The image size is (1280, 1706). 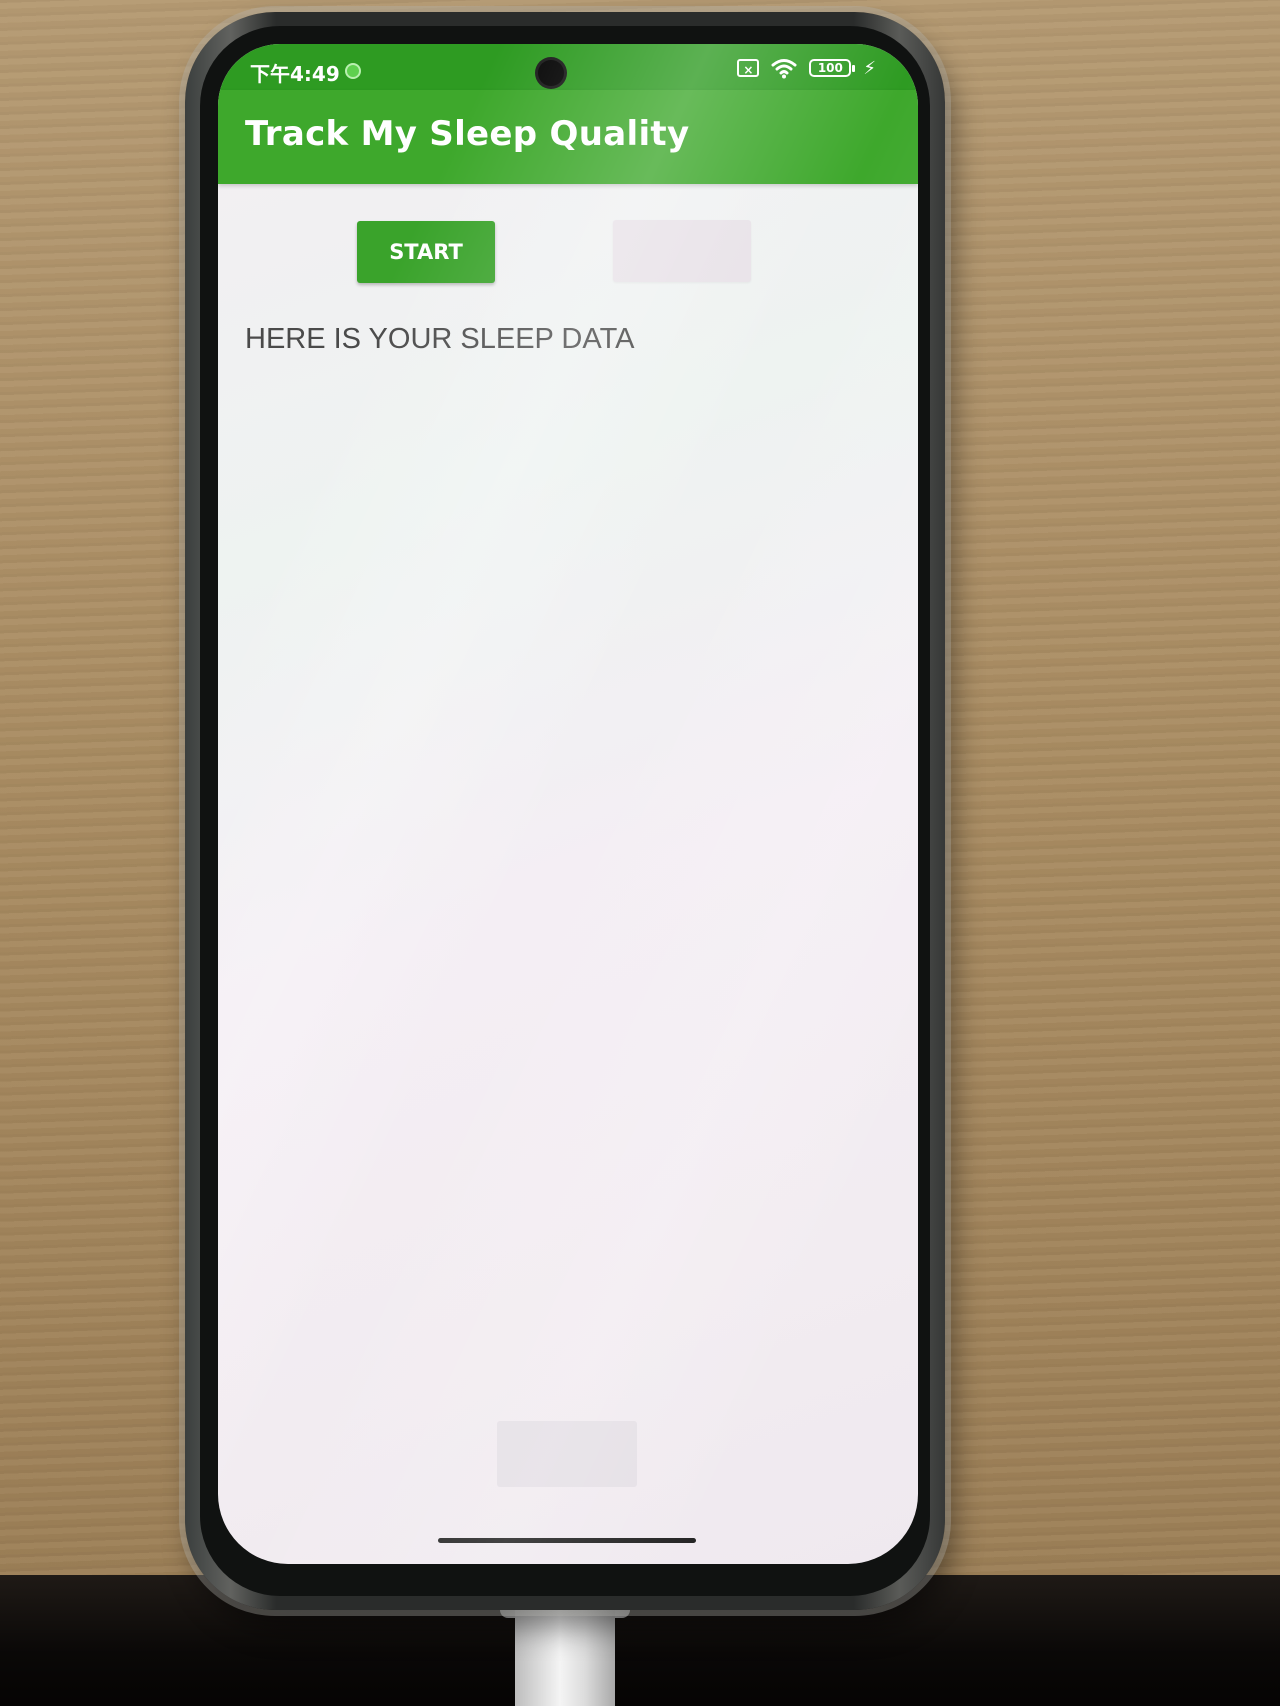 What do you see at coordinates (682, 251) in the screenshot?
I see `stop-button` at bounding box center [682, 251].